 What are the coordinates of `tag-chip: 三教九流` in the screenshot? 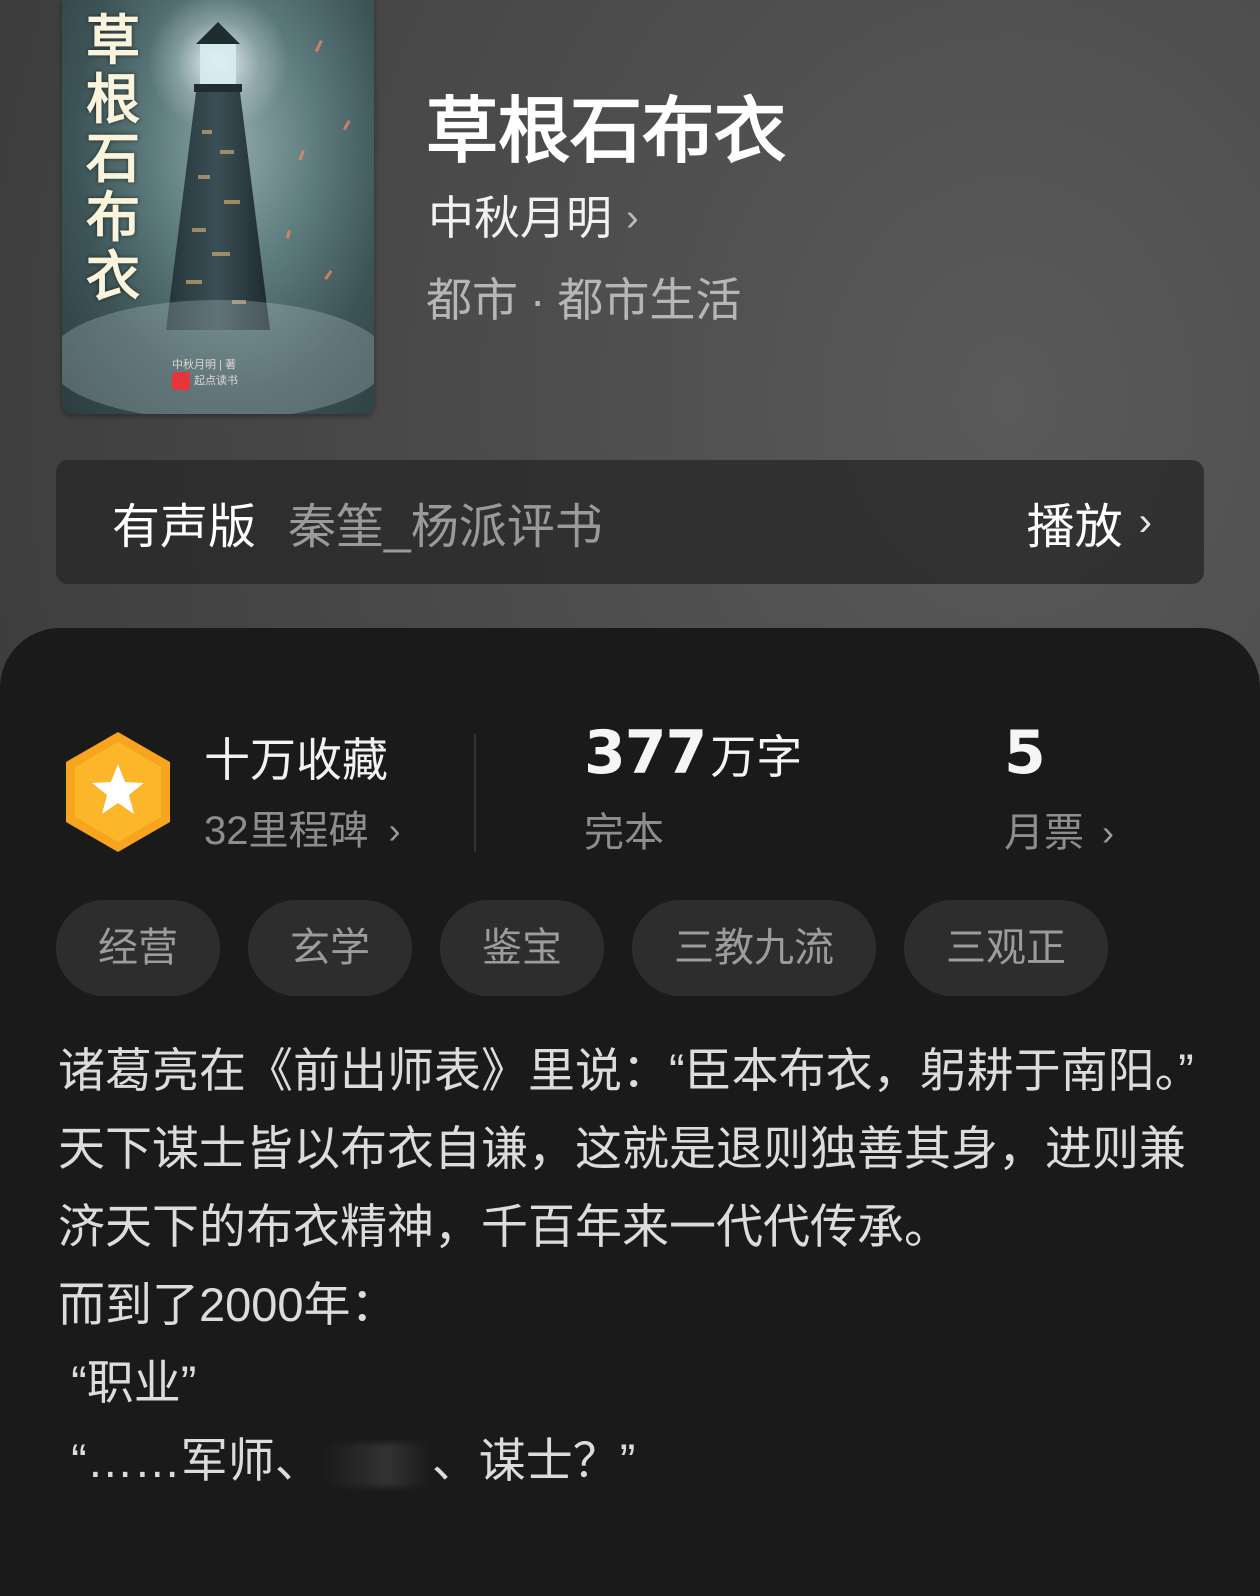 It's located at (754, 948).